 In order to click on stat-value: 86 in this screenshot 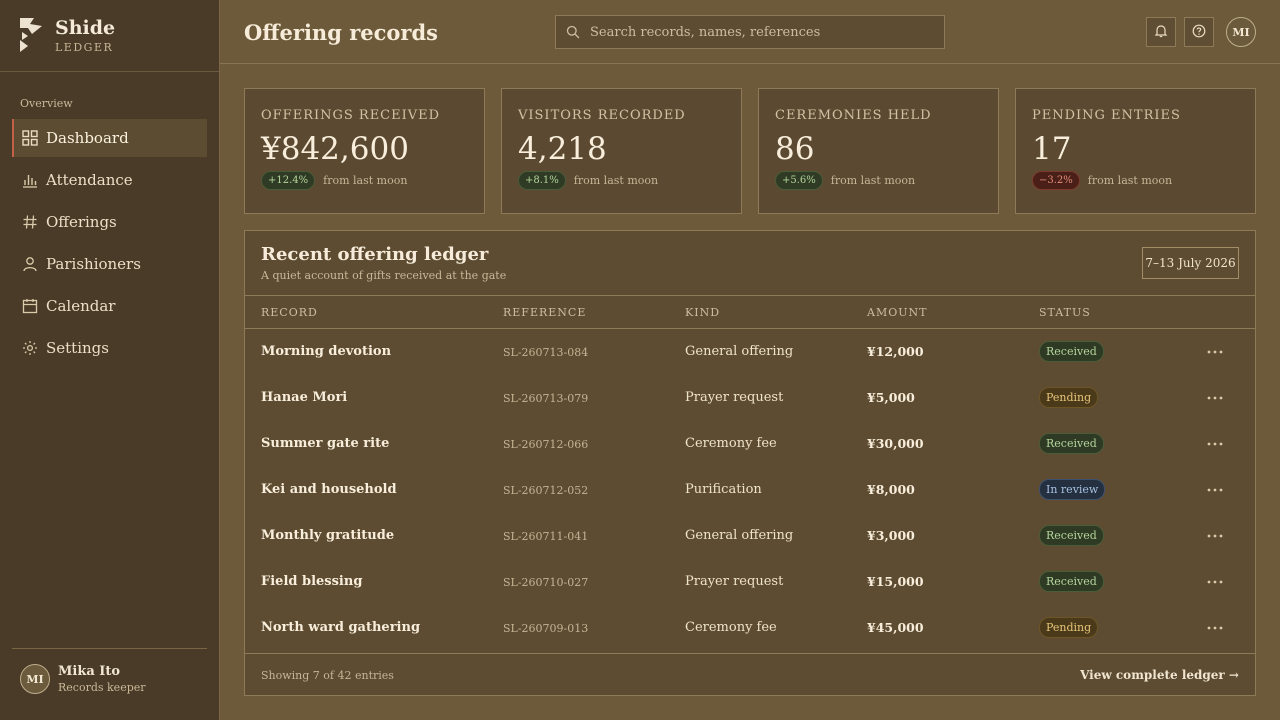, I will do `click(795, 149)`.